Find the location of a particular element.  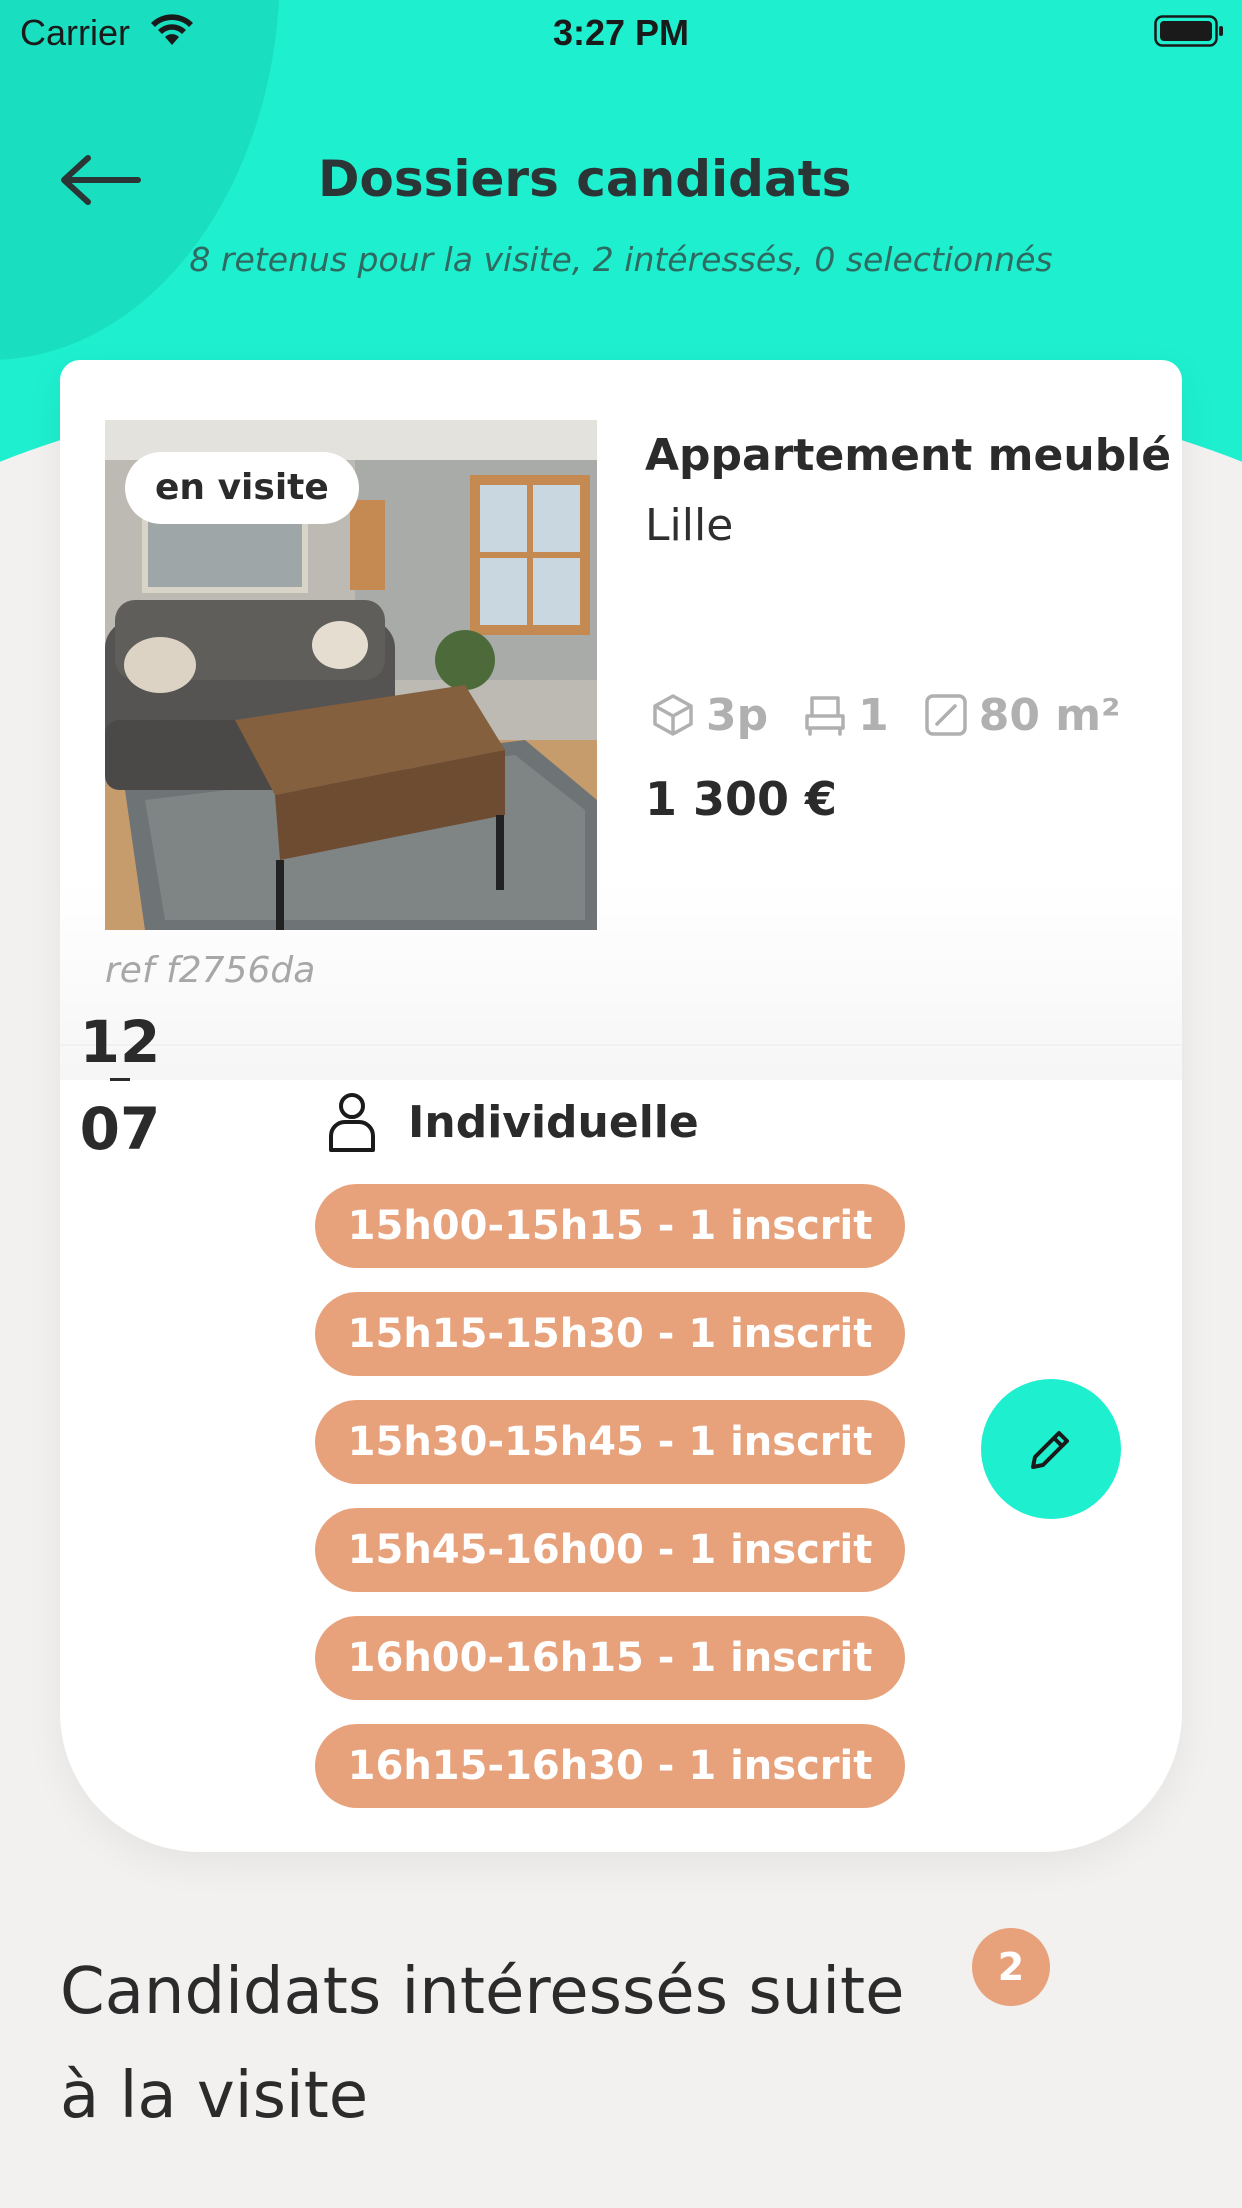

rooms-feature: 3p is located at coordinates (709, 715).